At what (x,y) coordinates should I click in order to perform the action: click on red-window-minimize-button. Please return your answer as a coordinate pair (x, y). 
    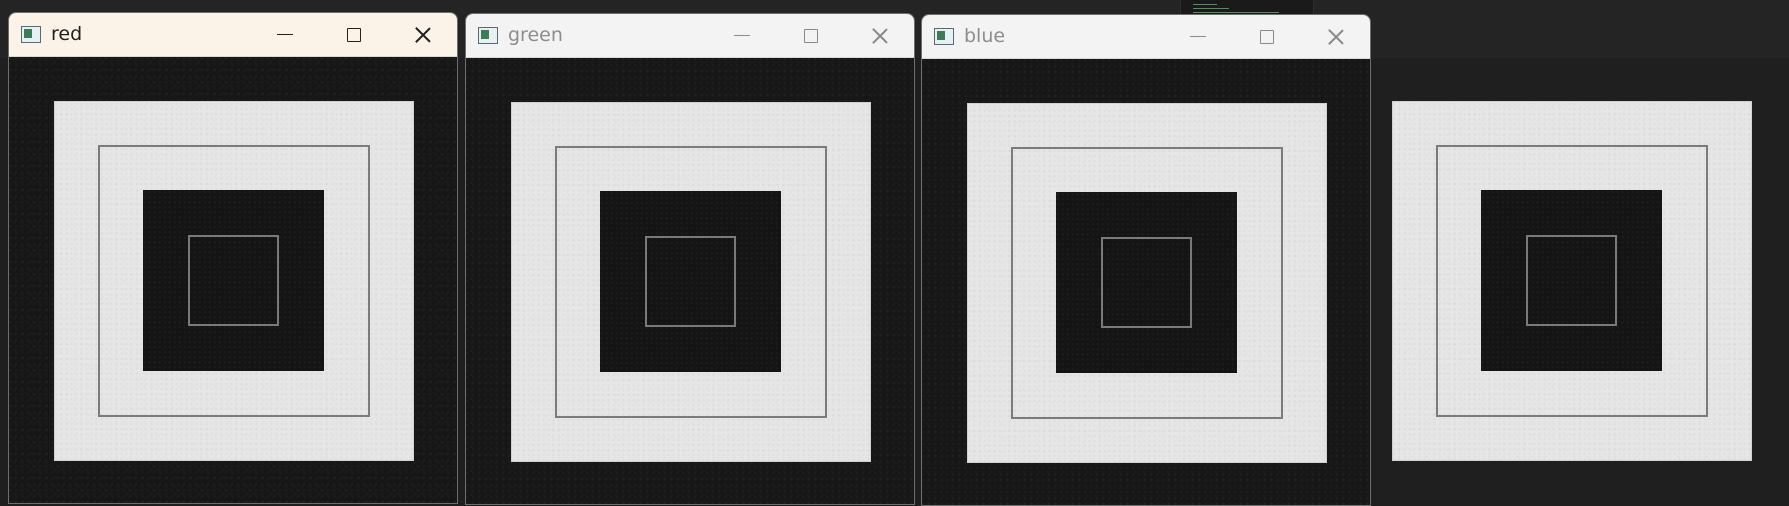
    Looking at the image, I should click on (284, 34).